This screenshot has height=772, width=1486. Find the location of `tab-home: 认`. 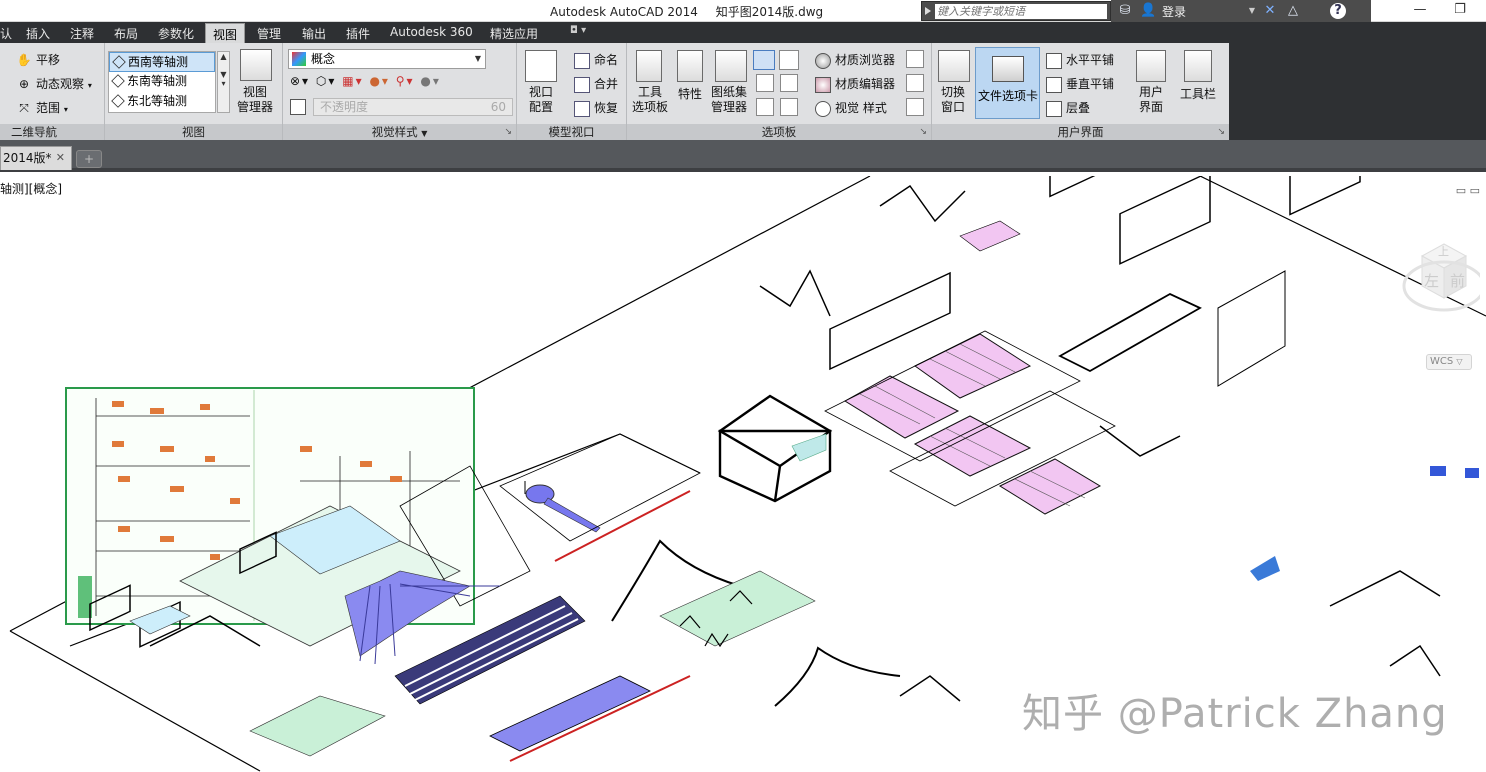

tab-home: 认 is located at coordinates (6, 33).